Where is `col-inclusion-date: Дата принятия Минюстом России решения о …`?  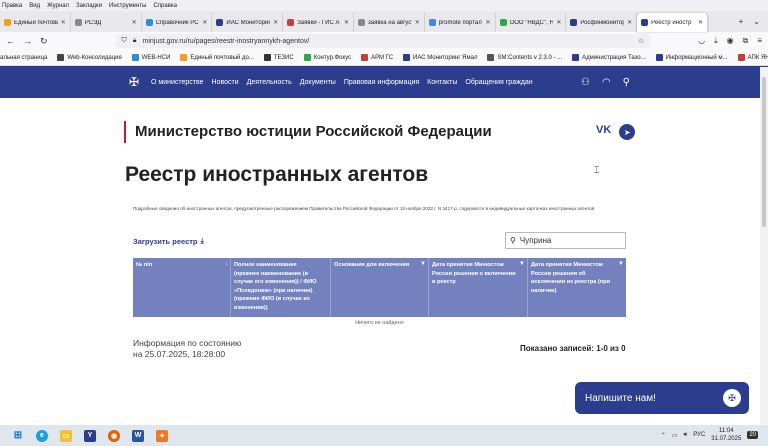 col-inclusion-date: Дата принятия Минюстом России решения о … is located at coordinates (478, 287).